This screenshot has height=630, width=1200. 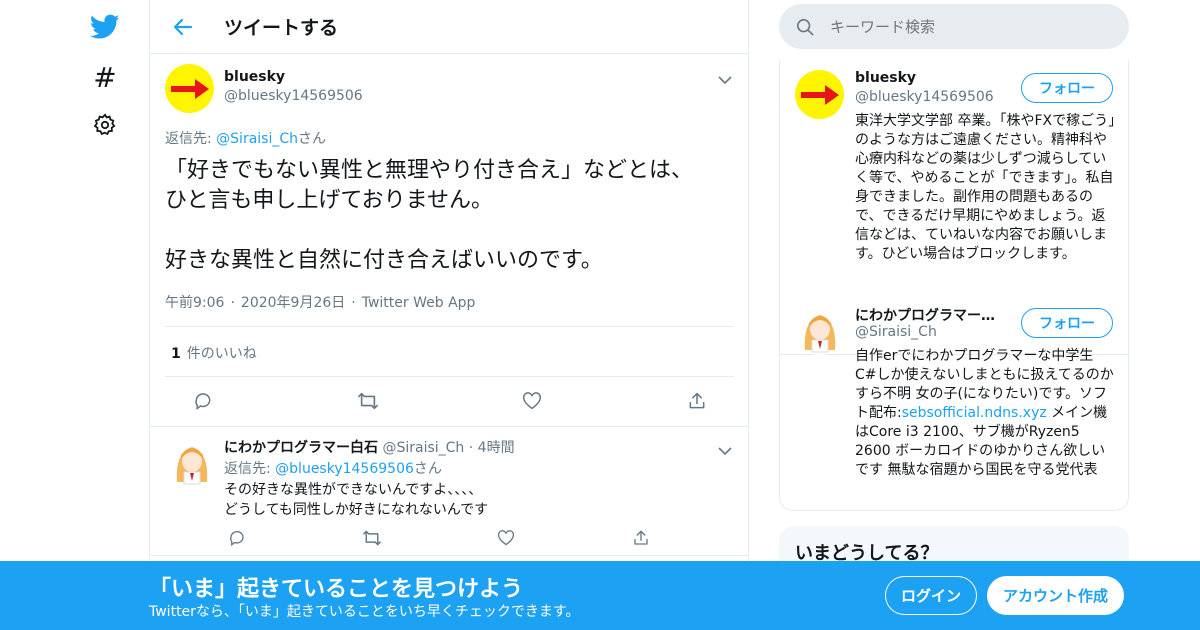 I want to click on reply-to: 返信先: @bluesky14569506さん, so click(x=333, y=468).